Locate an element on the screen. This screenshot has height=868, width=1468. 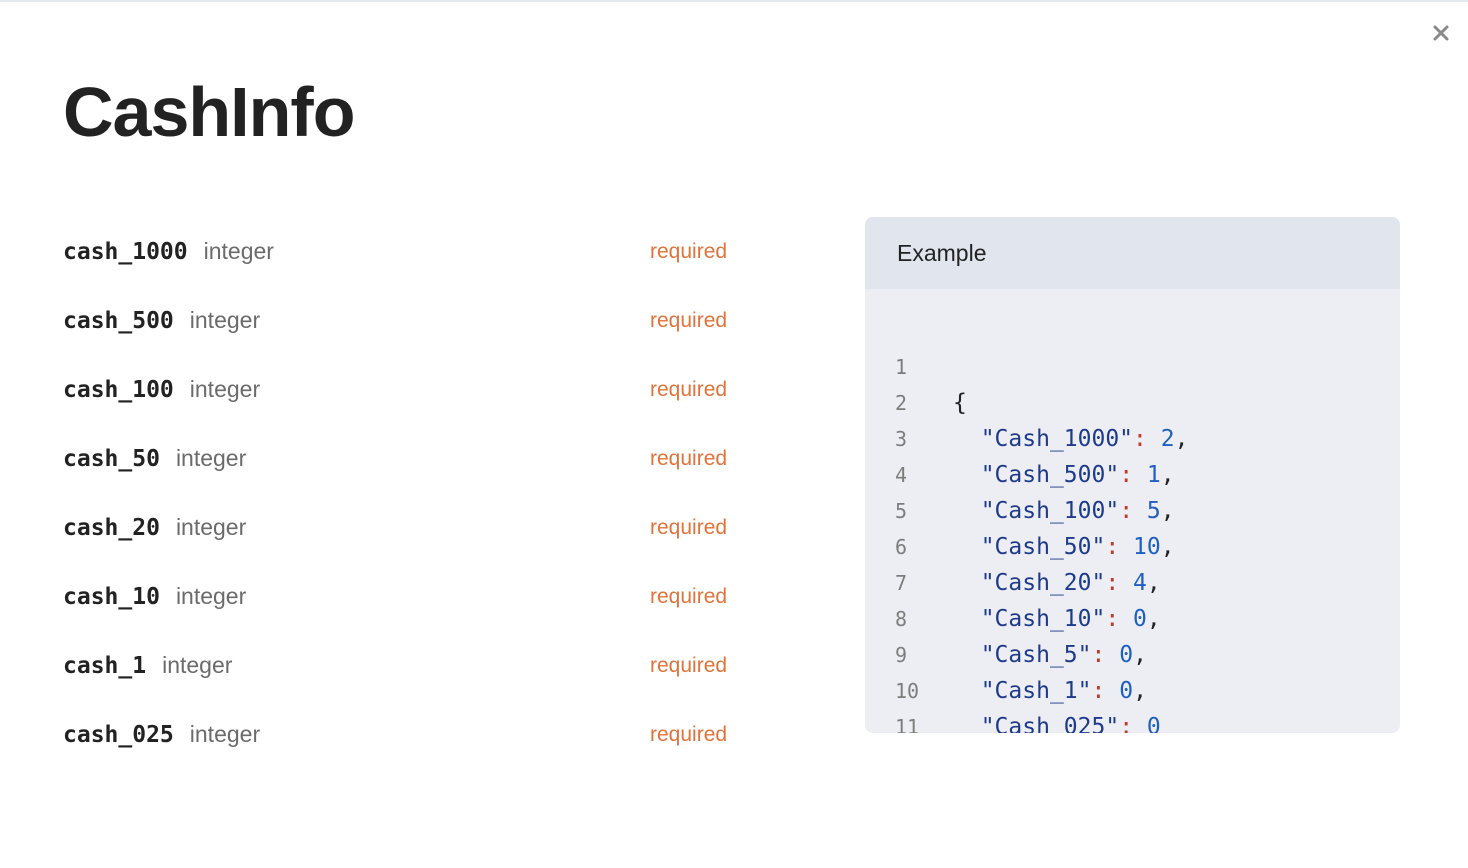
json-key: "Cash_025" is located at coordinates (1050, 723).